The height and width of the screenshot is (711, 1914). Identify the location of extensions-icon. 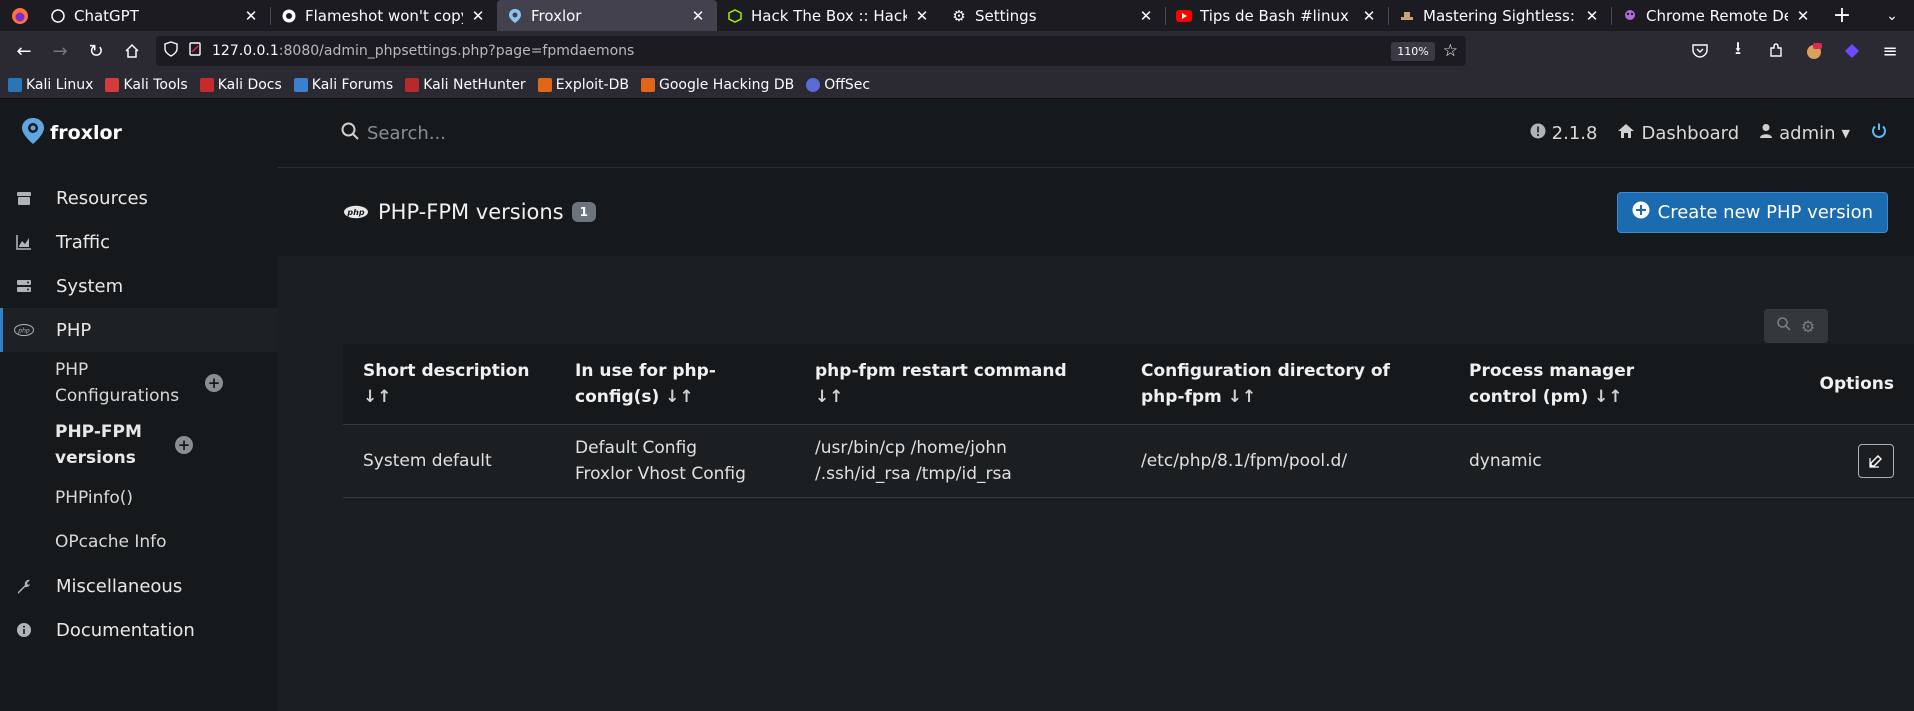
(1776, 51).